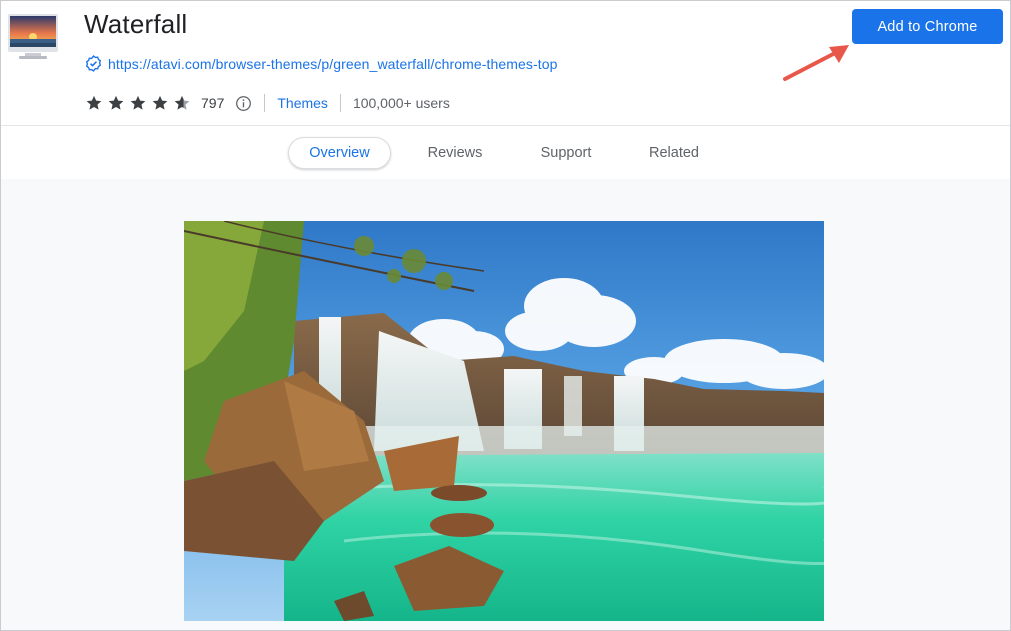 This screenshot has width=1011, height=631. I want to click on user-count: 100,000+ users, so click(401, 103).